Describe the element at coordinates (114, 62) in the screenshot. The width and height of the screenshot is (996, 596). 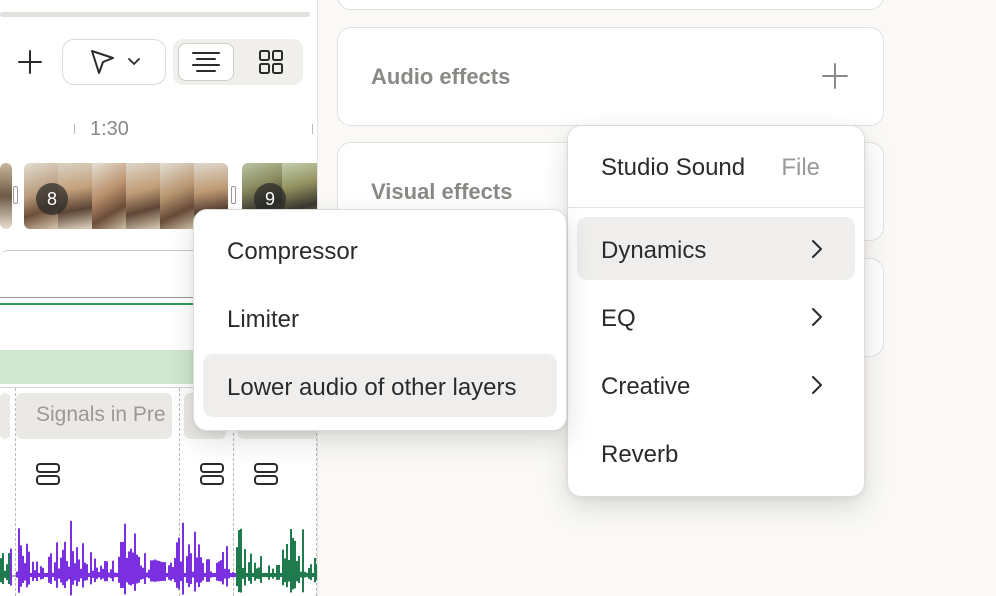
I see `pointer-tool-dropdown` at that location.